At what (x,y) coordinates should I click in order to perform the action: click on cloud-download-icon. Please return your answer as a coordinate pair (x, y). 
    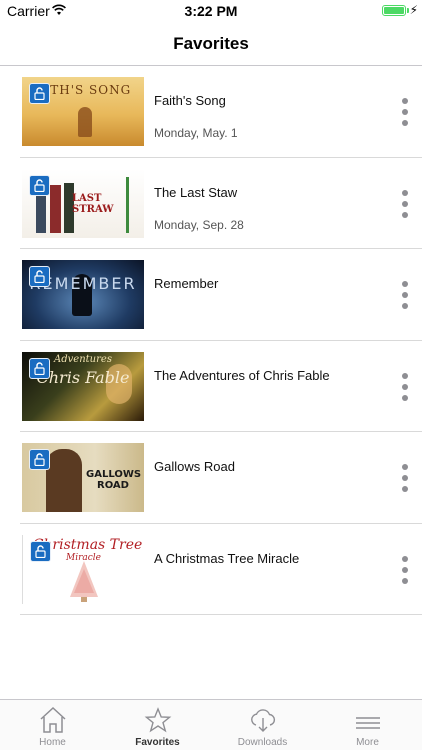
    Looking at the image, I should click on (263, 720).